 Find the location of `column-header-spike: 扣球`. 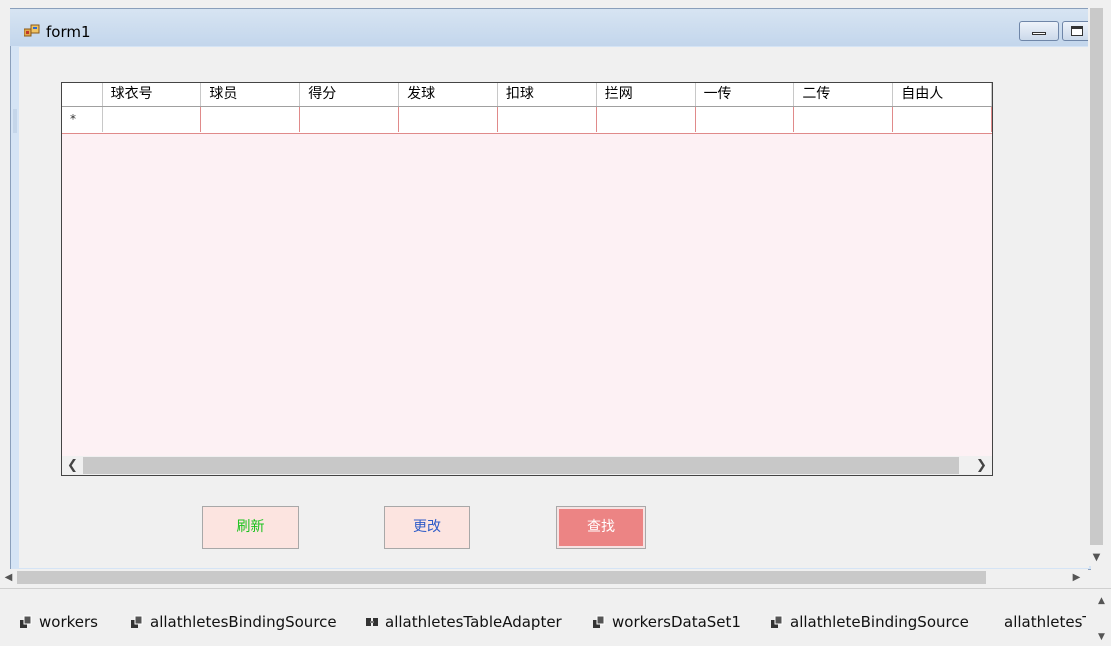

column-header-spike: 扣球 is located at coordinates (547, 94).